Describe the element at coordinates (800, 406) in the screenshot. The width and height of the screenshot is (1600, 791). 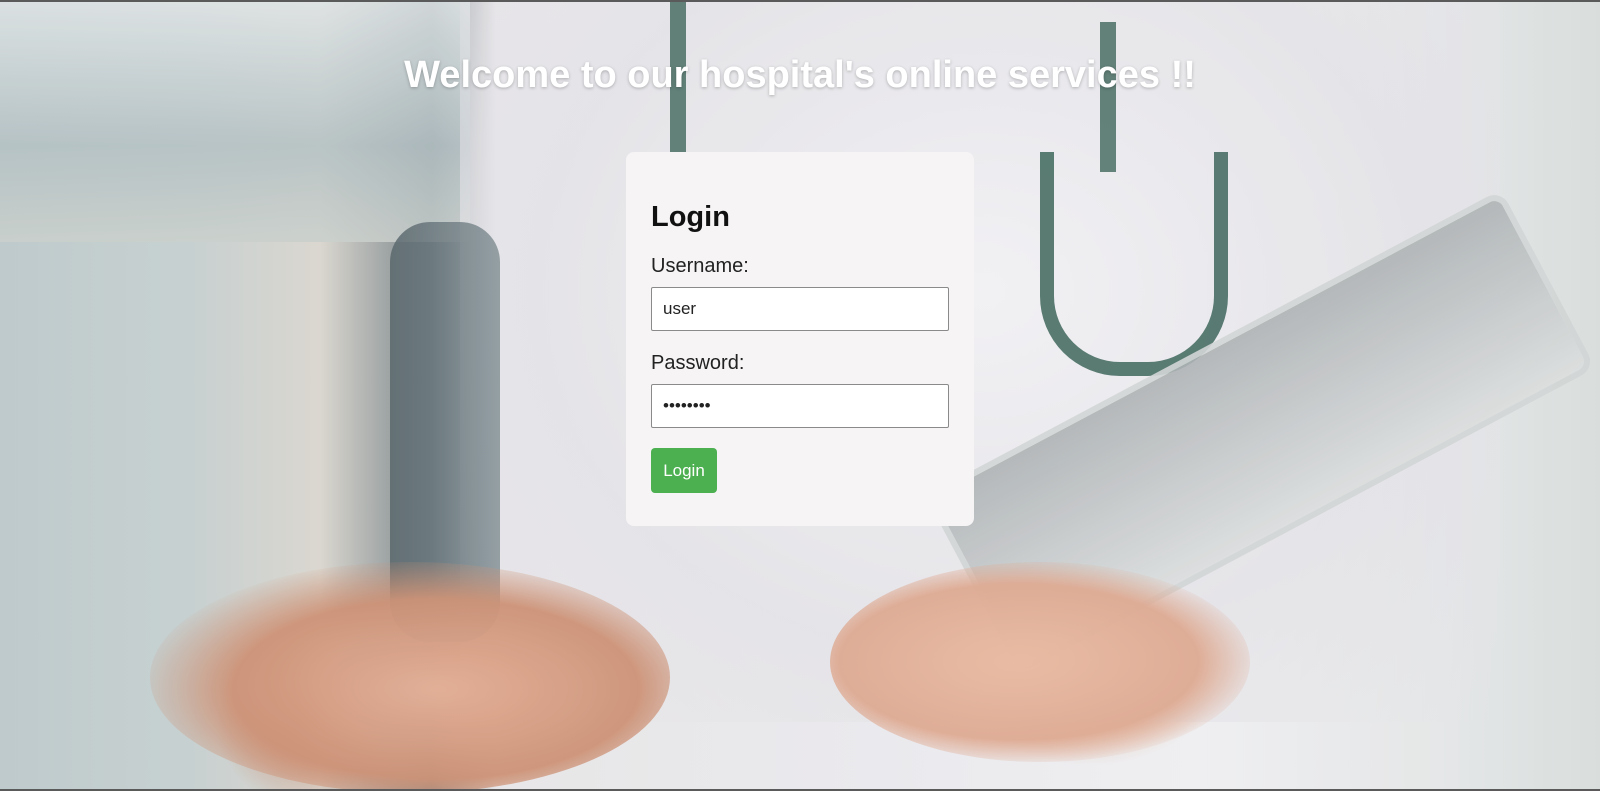
I see `password-input` at that location.